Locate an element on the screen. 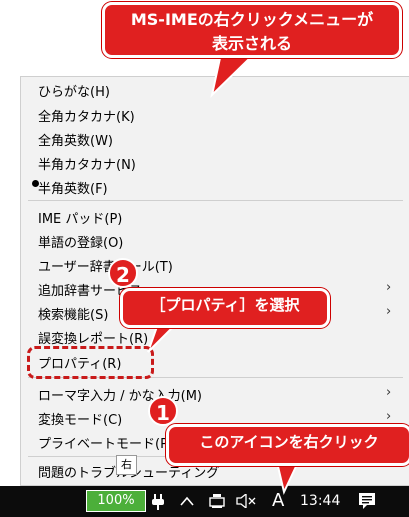 This screenshot has height=517, width=409. callout-right-click-icon: このアイコンを右クリック is located at coordinates (287, 445).